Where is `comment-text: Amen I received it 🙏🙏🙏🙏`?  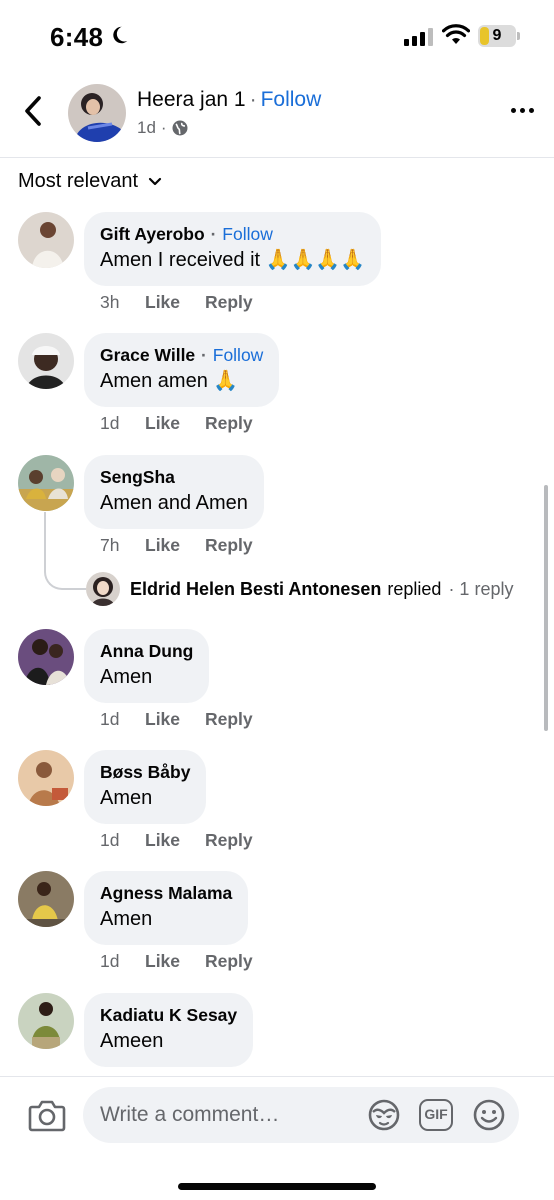 comment-text: Amen I received it 🙏🙏🙏🙏 is located at coordinates (233, 260).